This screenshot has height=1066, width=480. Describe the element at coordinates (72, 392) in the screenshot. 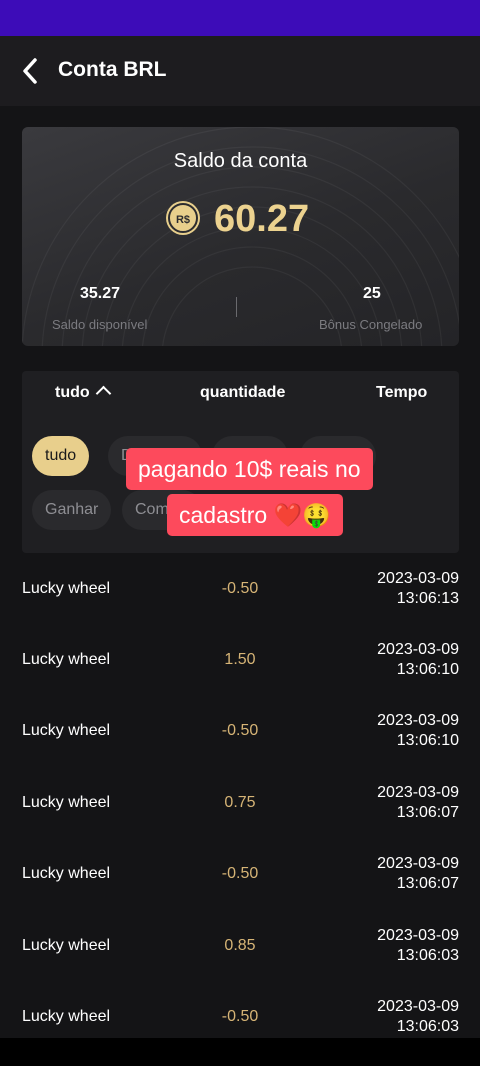

I see `filter-type-label: tudo` at that location.